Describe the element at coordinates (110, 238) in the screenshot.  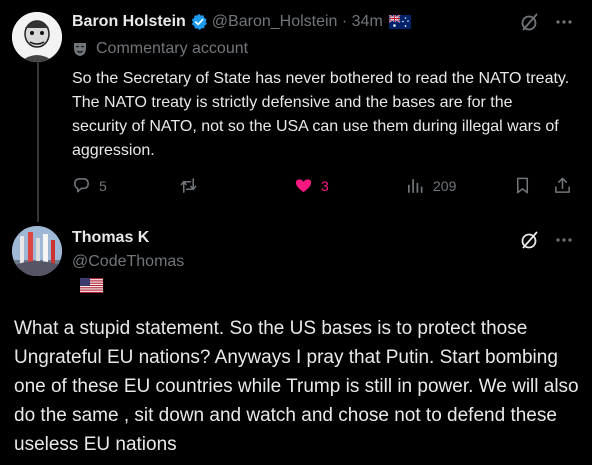
I see `author-name: Thomas K` at that location.